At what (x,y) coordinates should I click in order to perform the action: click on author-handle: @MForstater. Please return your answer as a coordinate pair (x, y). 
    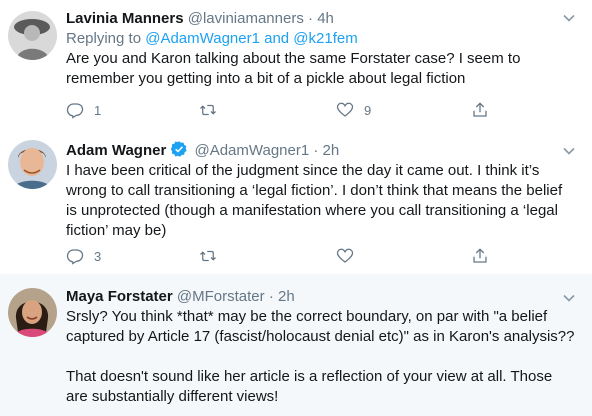
    Looking at the image, I should click on (221, 296).